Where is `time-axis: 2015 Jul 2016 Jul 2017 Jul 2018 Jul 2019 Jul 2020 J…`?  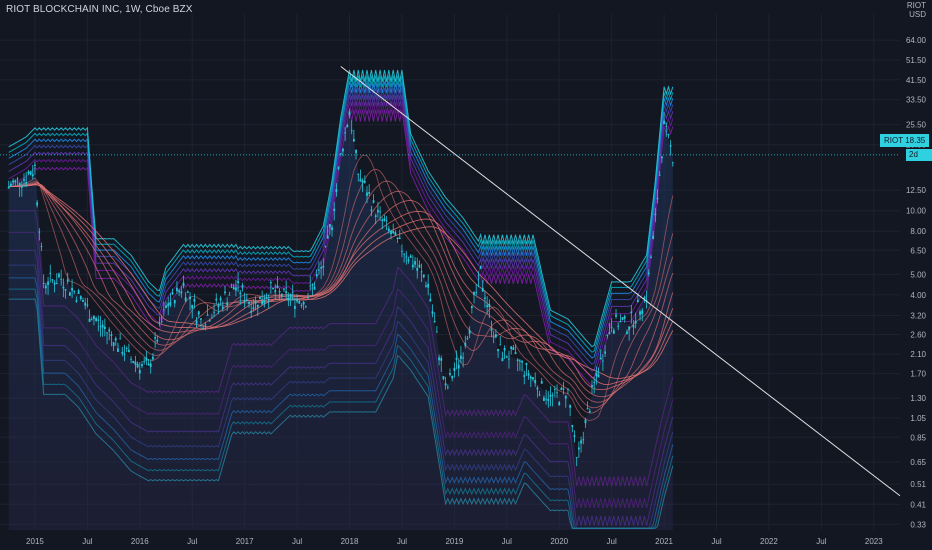
time-axis: 2015 Jul 2016 Jul 2017 Jul 2018 Jul 2019 Jul 2020 J… is located at coordinates (454, 541).